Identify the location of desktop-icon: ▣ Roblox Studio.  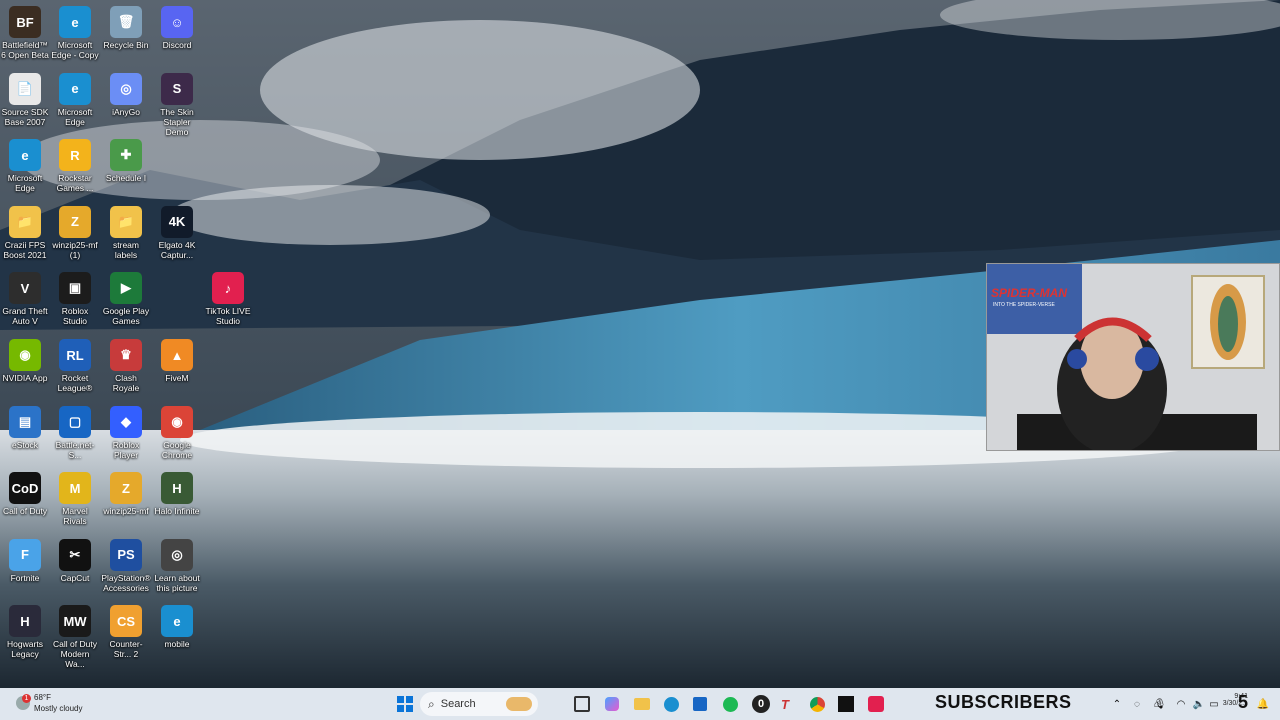
(75, 300).